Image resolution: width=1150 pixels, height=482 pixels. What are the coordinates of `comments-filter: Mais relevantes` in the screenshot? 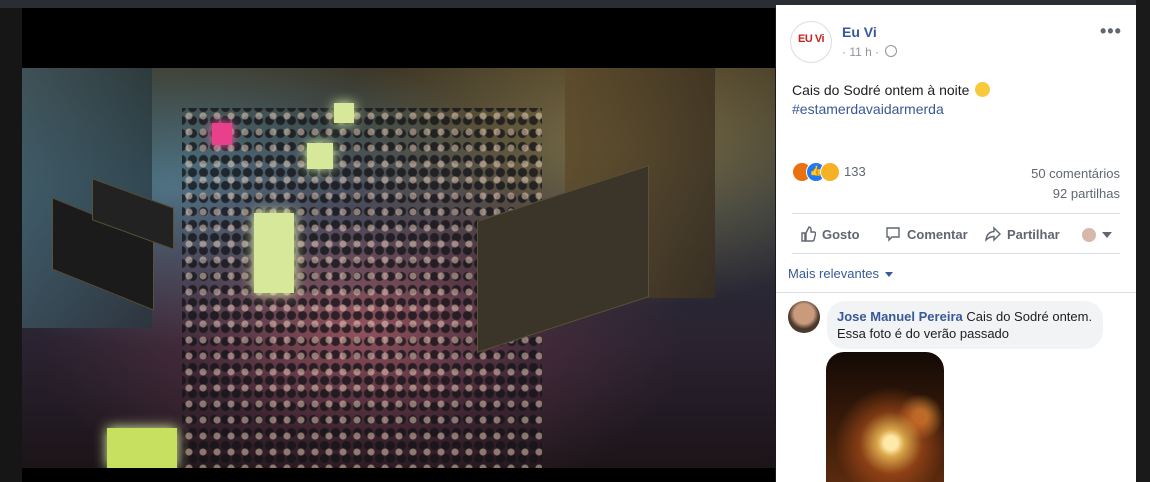 It's located at (841, 273).